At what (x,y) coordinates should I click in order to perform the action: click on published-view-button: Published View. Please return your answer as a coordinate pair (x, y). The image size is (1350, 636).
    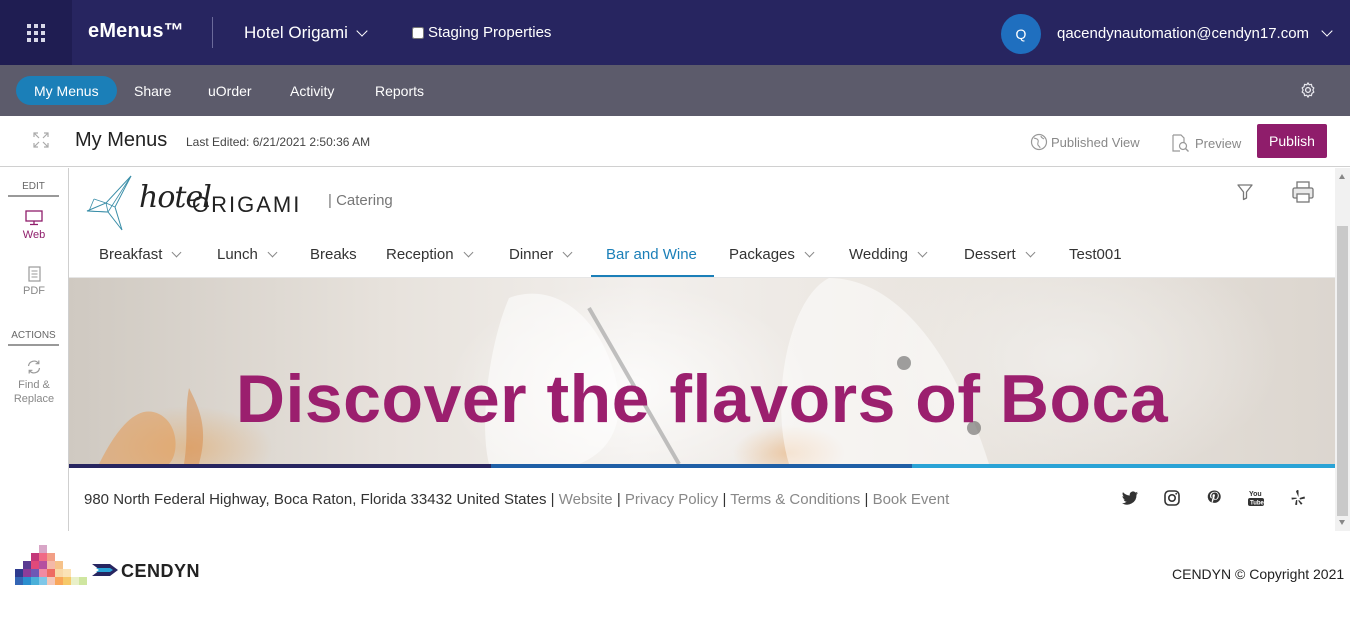
    Looking at the image, I should click on (1085, 142).